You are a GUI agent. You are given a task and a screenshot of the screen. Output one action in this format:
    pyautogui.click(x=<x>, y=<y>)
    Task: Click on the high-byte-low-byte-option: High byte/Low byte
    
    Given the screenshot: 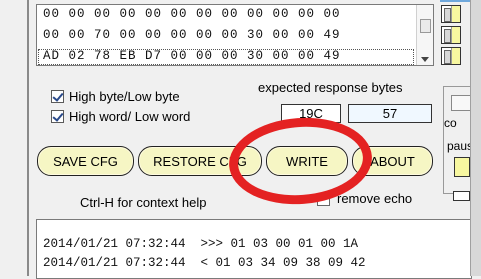 What is the action you would take?
    pyautogui.click(x=115, y=96)
    